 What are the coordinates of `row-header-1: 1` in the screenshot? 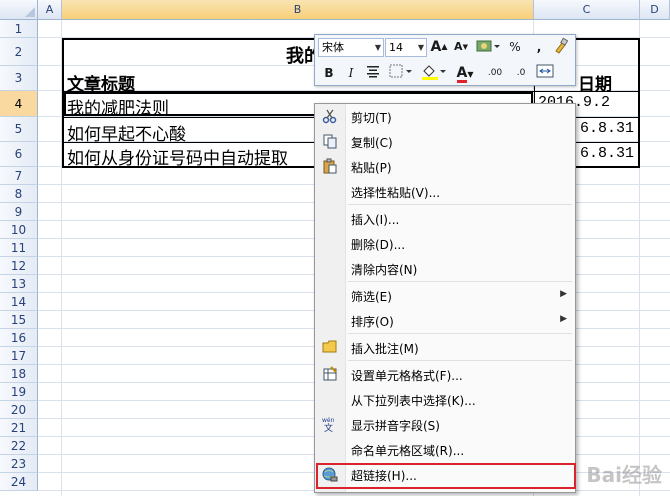 It's located at (19, 29).